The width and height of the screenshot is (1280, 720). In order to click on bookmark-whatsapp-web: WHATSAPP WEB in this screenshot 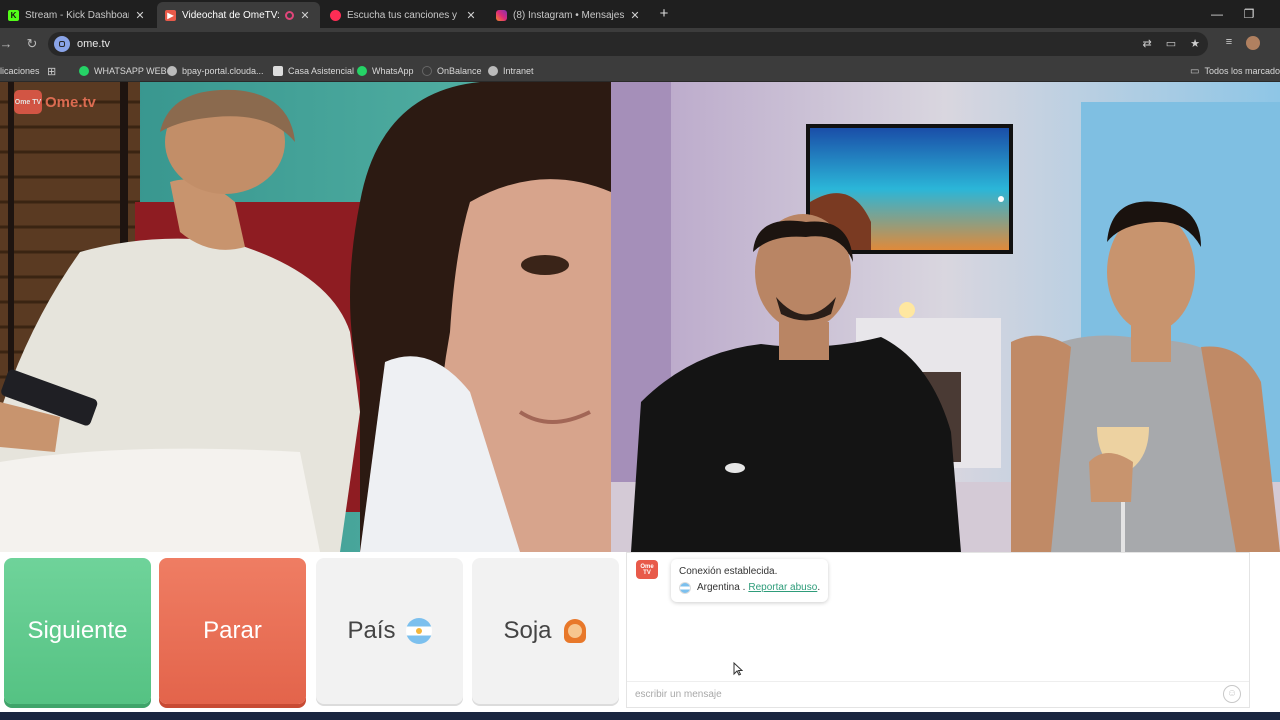, I will do `click(123, 71)`.